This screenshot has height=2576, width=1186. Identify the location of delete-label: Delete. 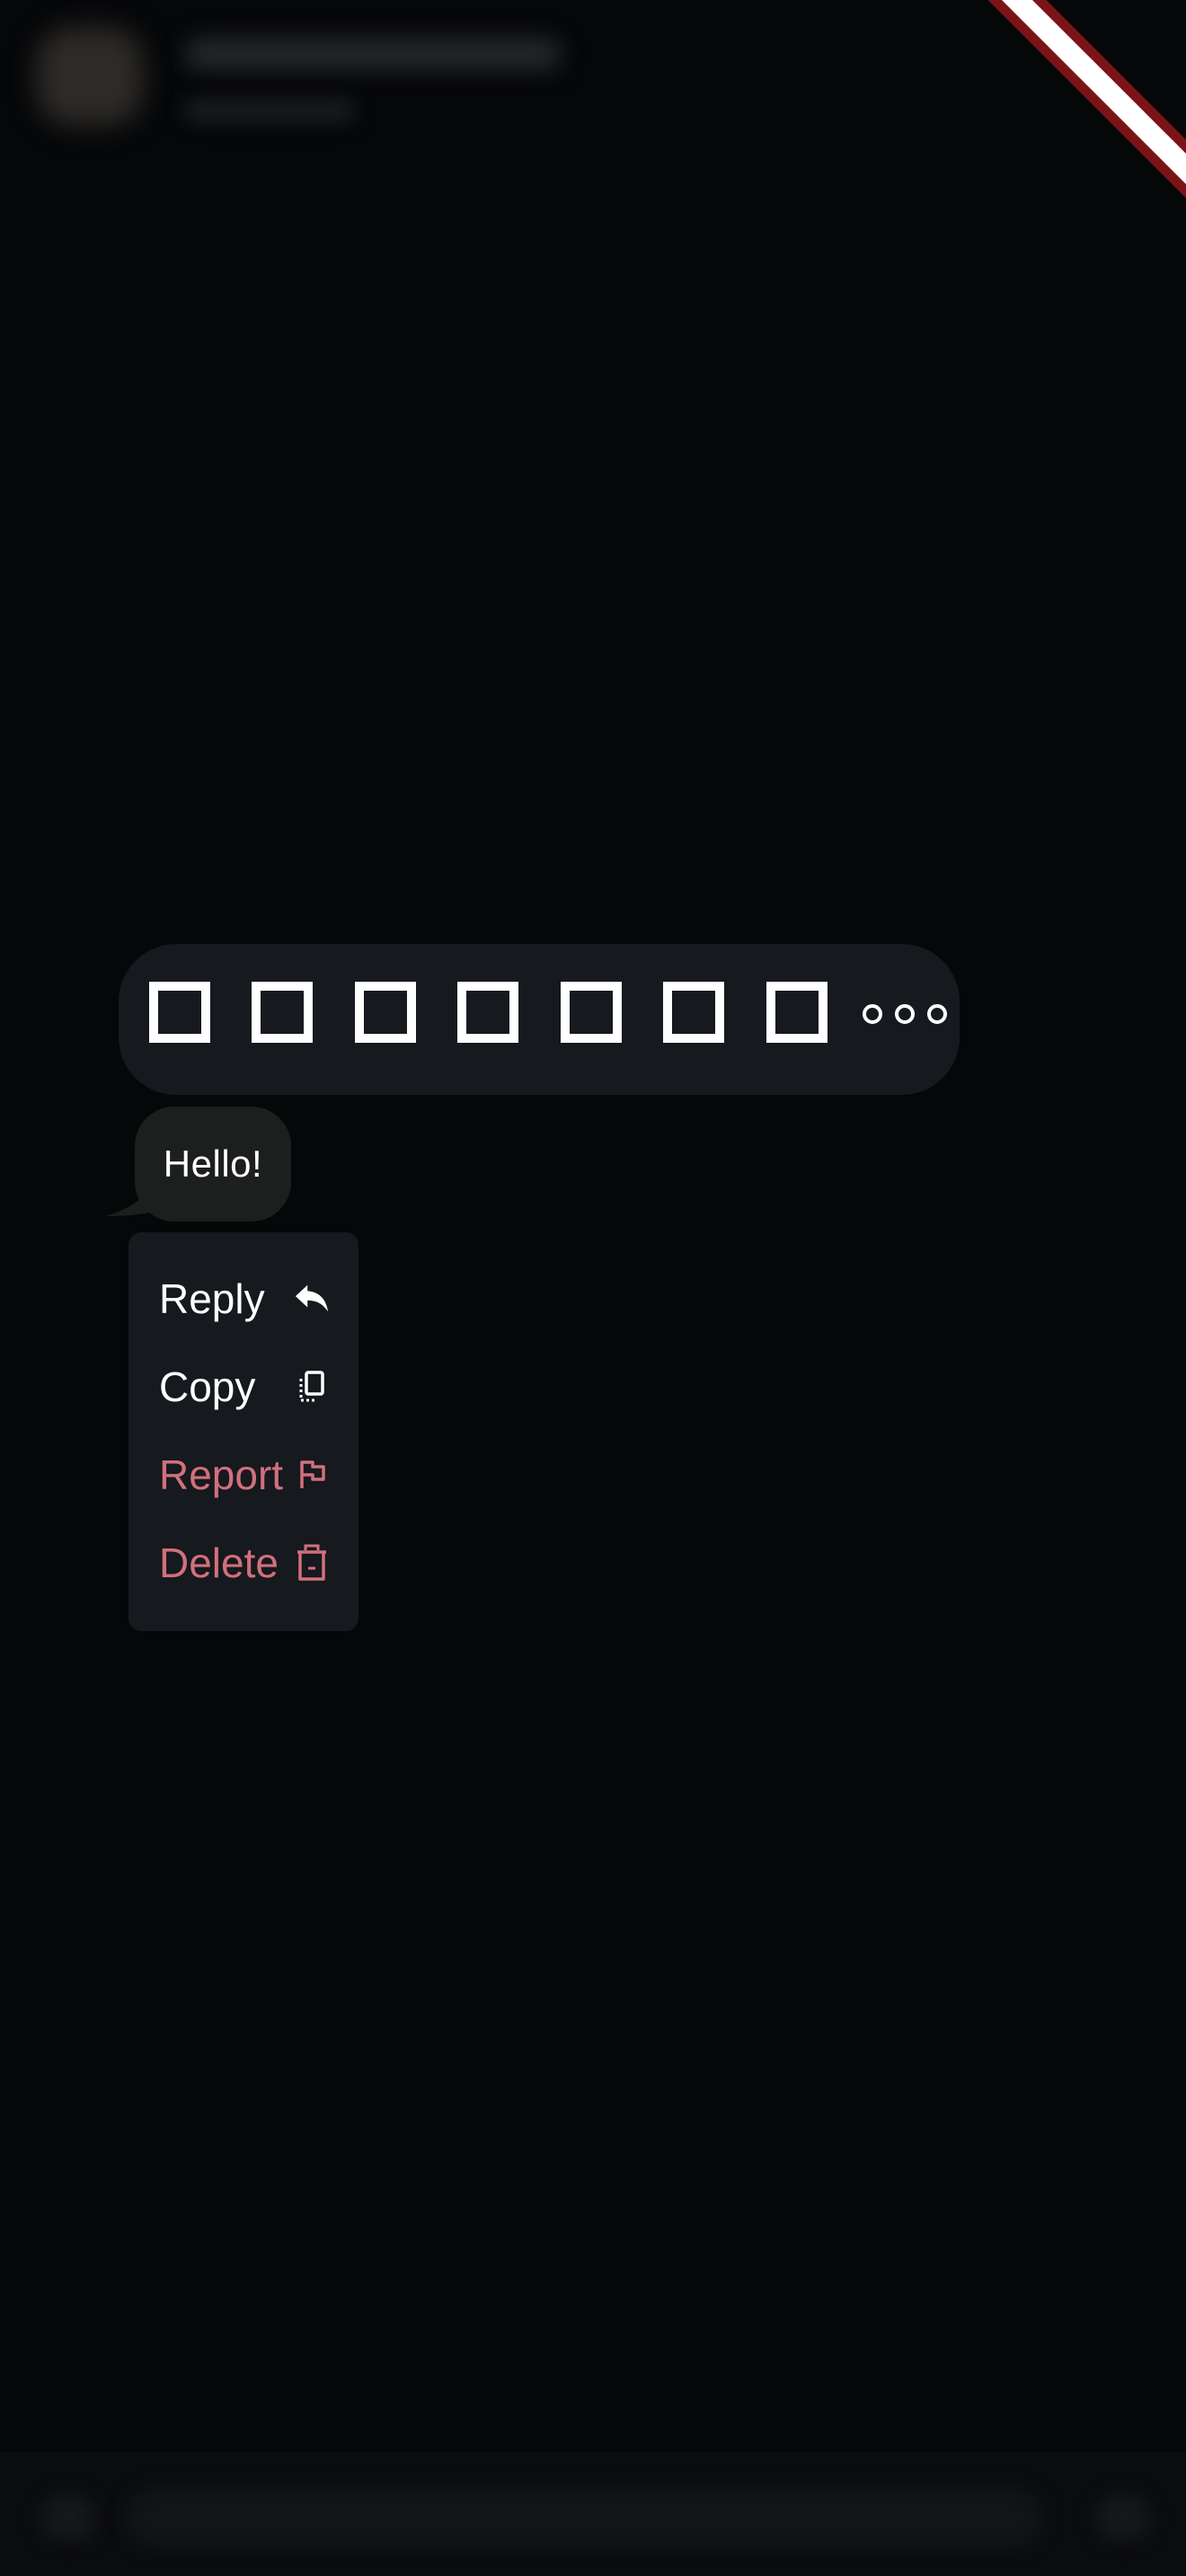
(219, 1562).